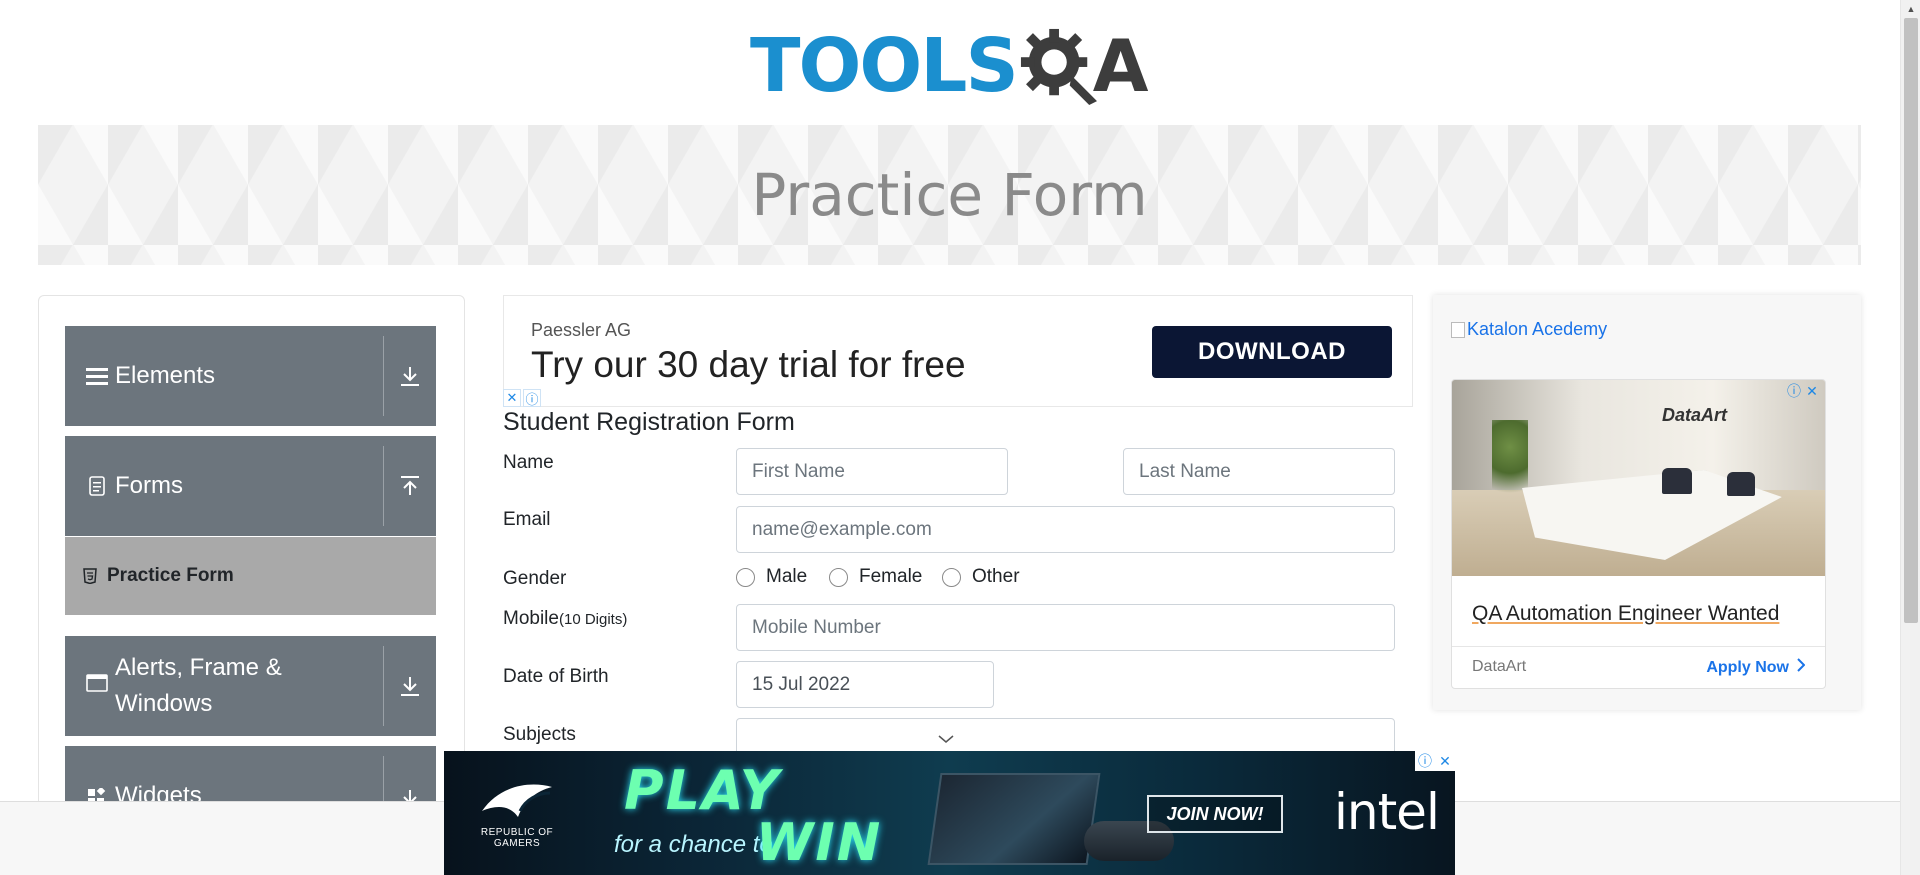 Image resolution: width=1920 pixels, height=875 pixels. I want to click on sidebar-group-label: Alerts, Frame & Windows, so click(198, 685).